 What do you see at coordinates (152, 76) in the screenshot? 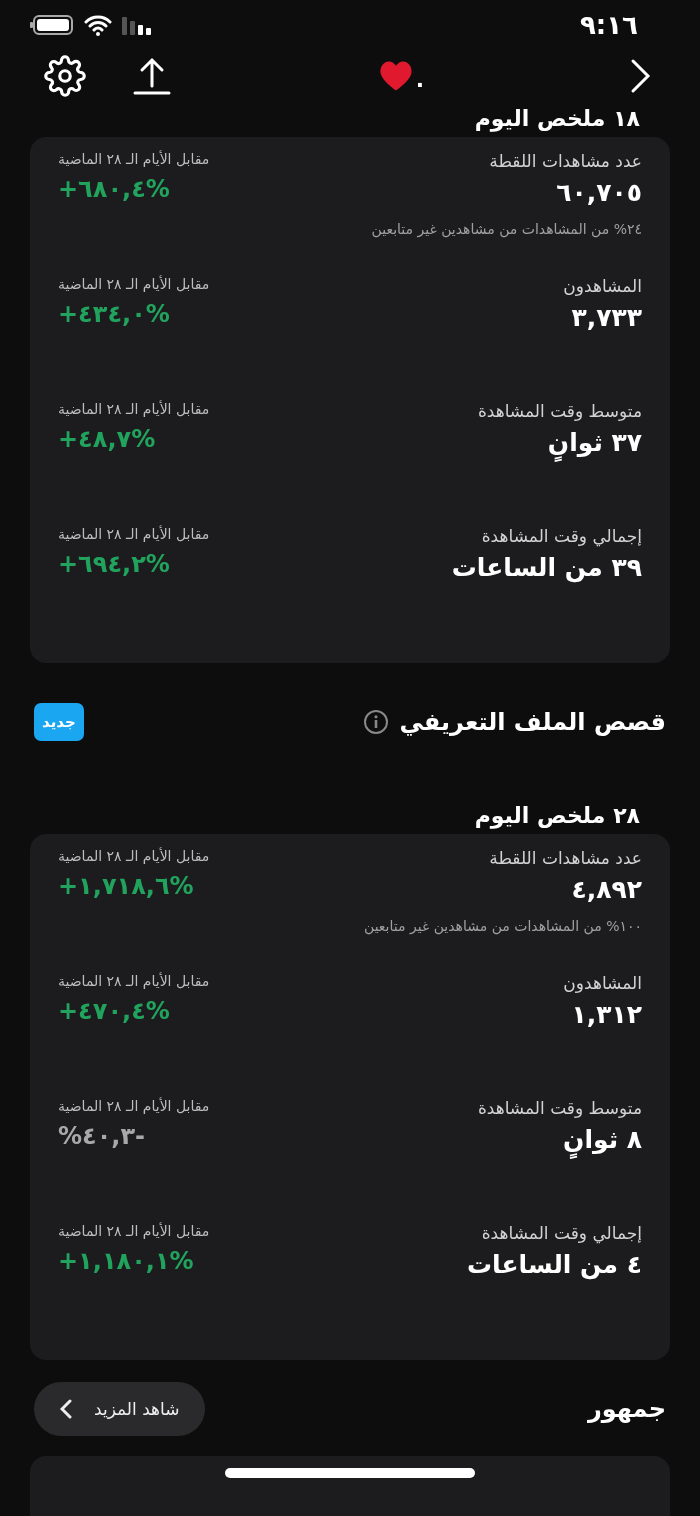
I see `upload-icon` at bounding box center [152, 76].